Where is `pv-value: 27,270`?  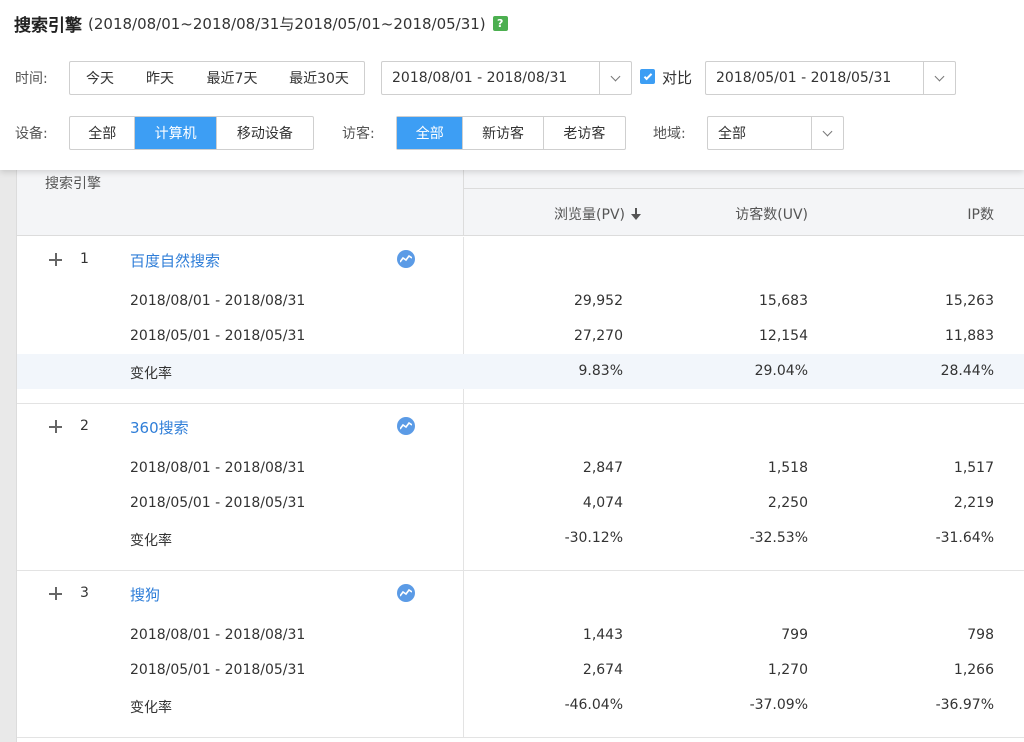 pv-value: 27,270 is located at coordinates (598, 336).